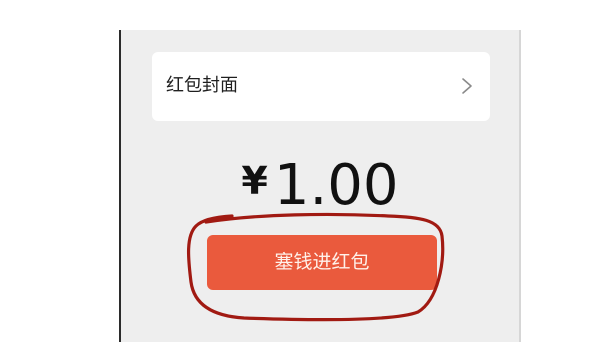  Describe the element at coordinates (202, 85) in the screenshot. I see `red-packet-cover-label: 红包封面` at that location.